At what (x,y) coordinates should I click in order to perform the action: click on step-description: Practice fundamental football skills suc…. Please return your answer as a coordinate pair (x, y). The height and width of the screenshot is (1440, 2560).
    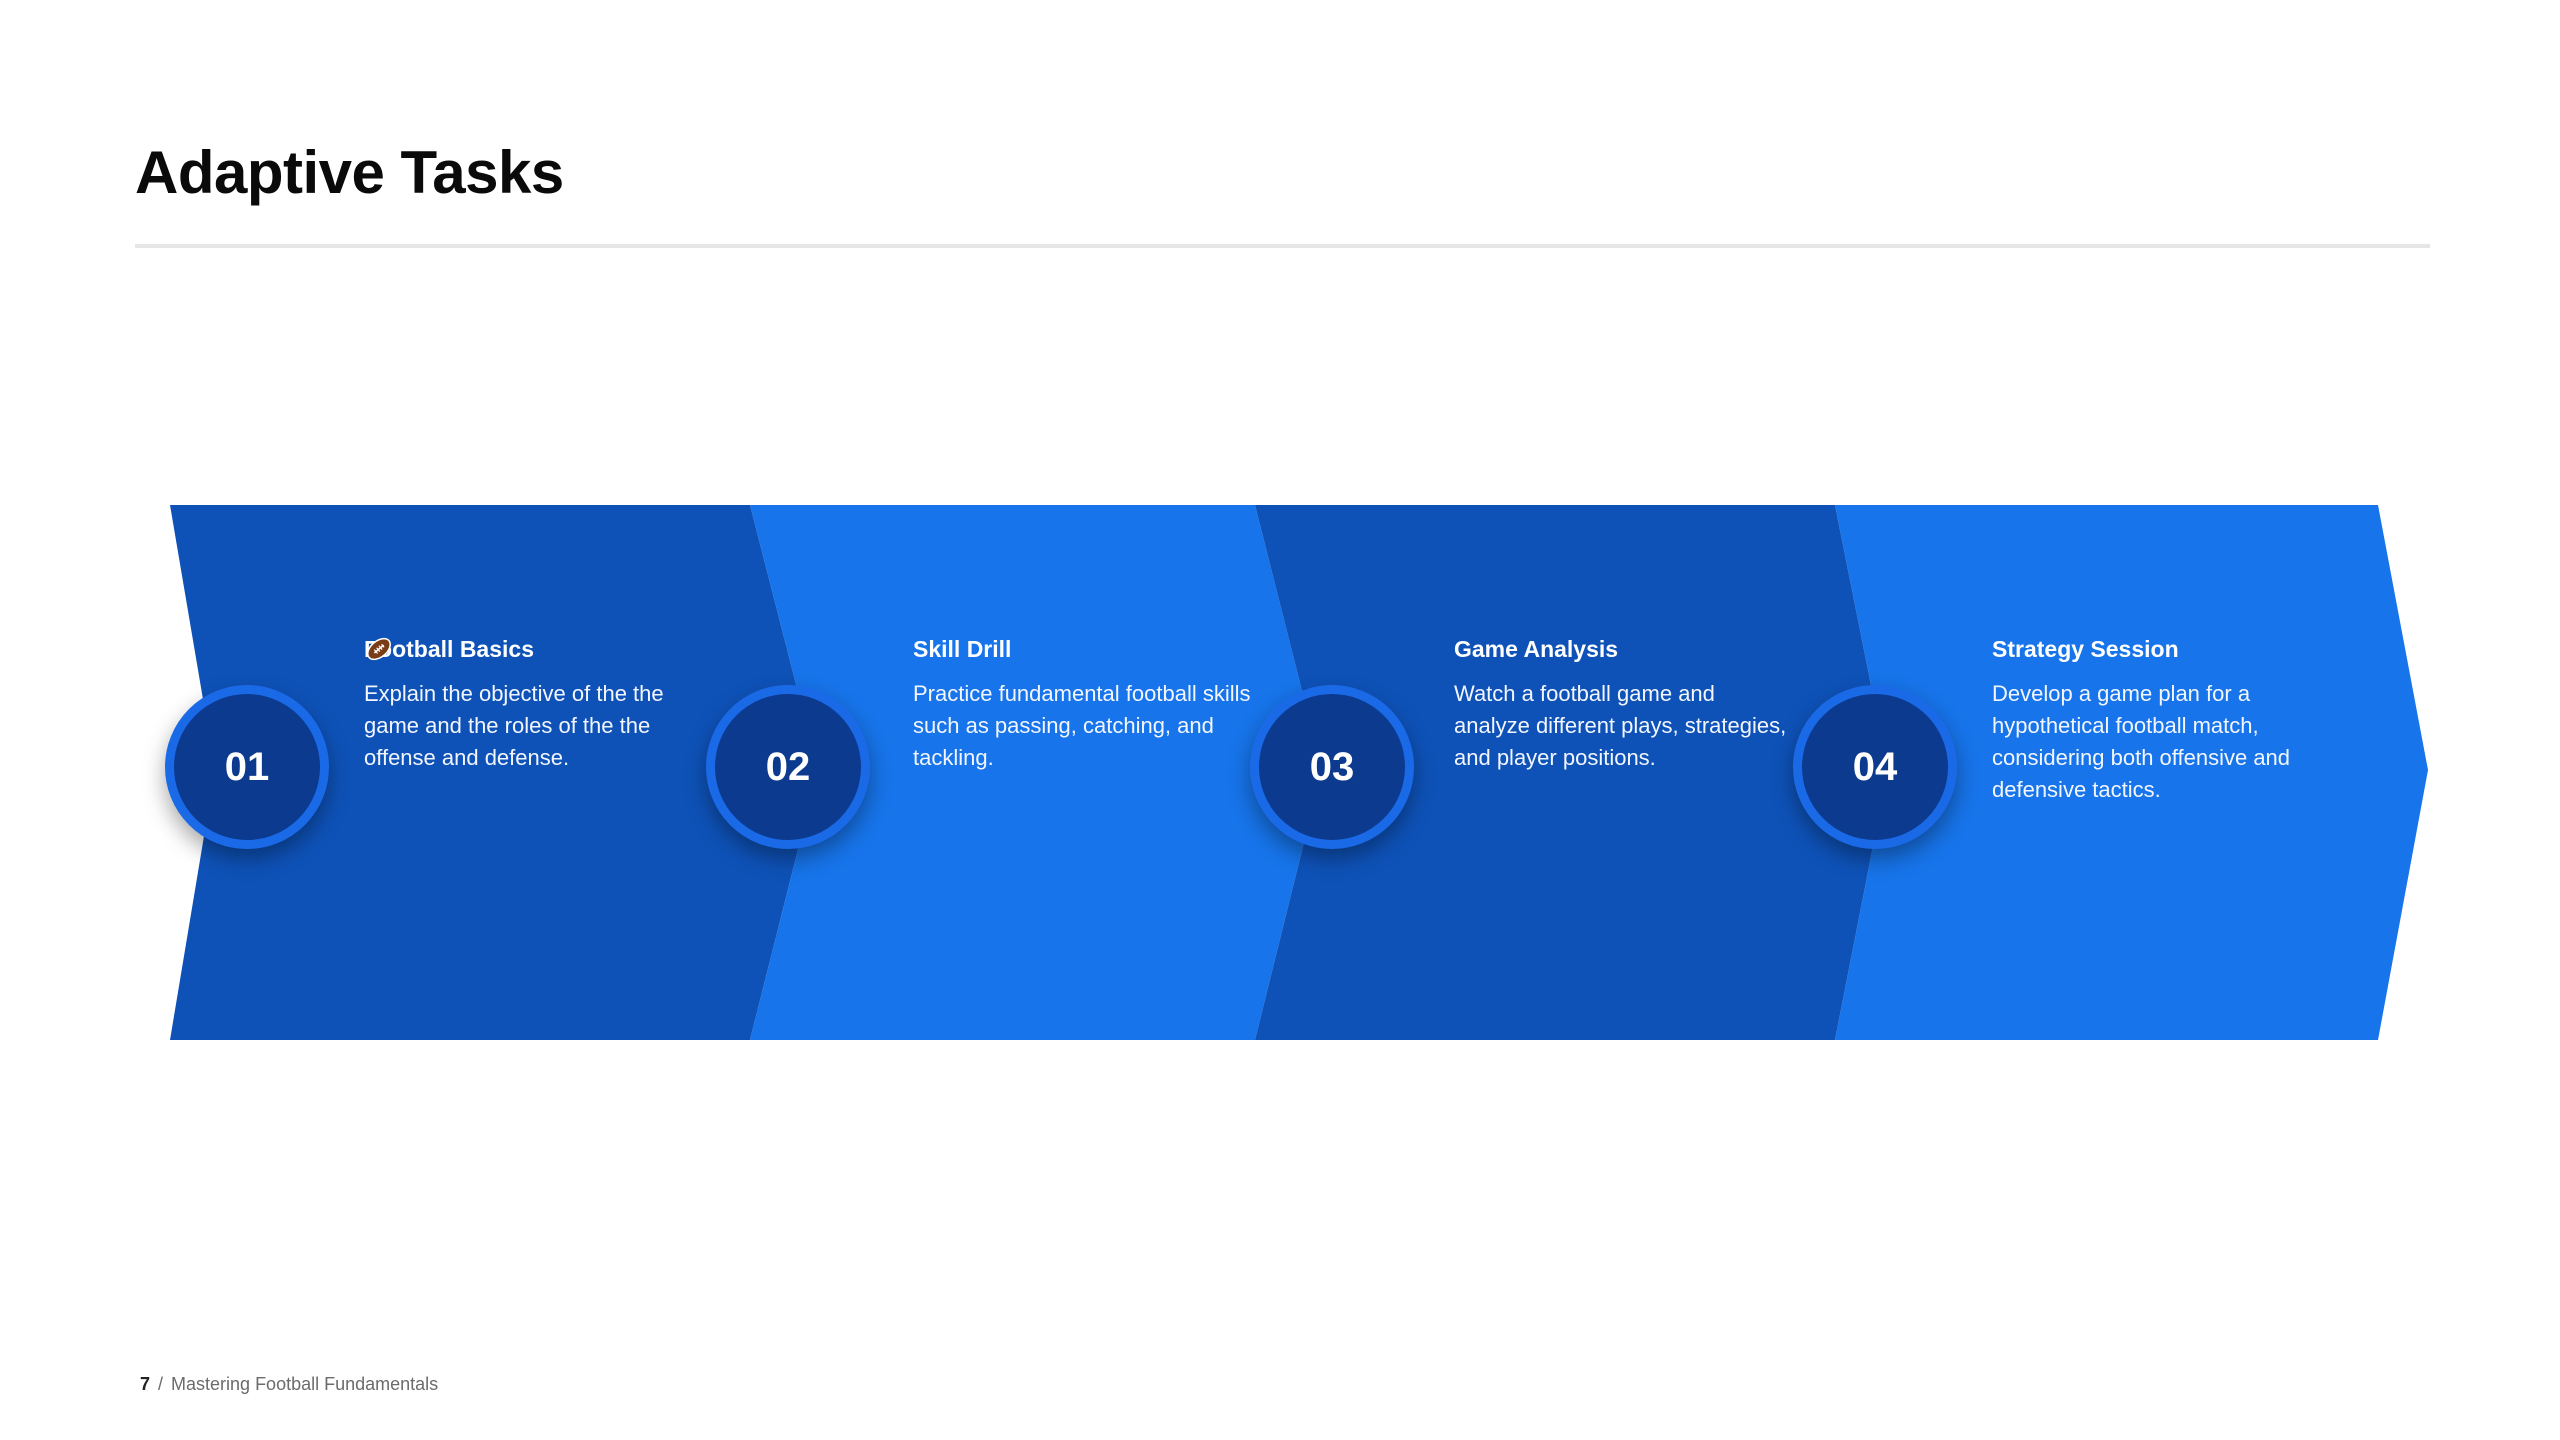
    Looking at the image, I should click on (1082, 725).